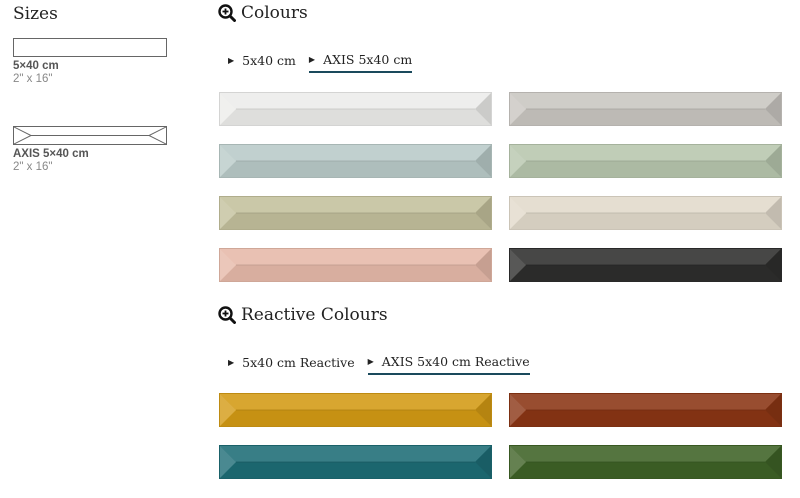  I want to click on tab-5x40: ▶ 5x40 cm, so click(262, 62).